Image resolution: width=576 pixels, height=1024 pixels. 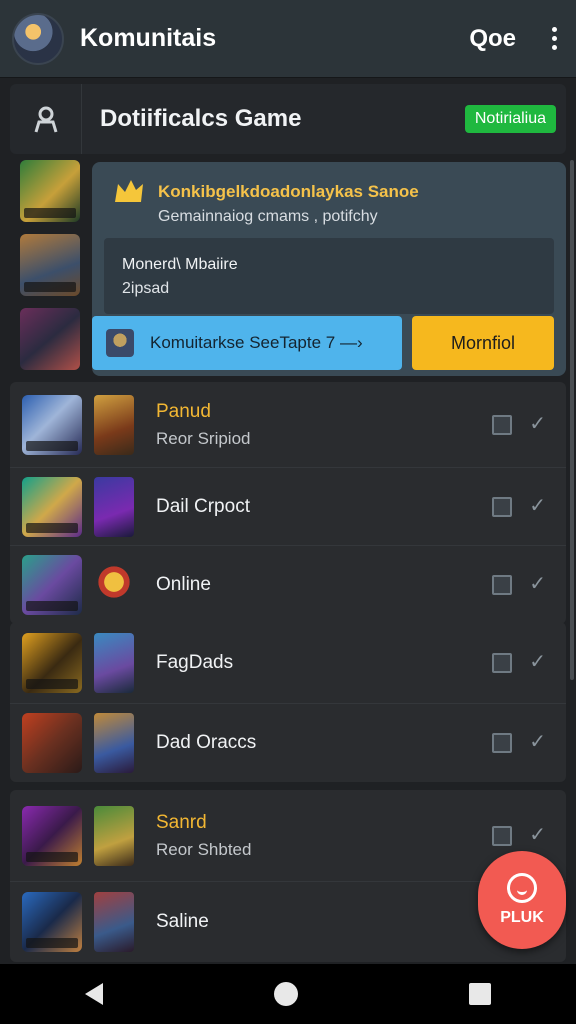 I want to click on cta-label: Komuitarkse SeeTapte 7 —›, so click(x=256, y=342).